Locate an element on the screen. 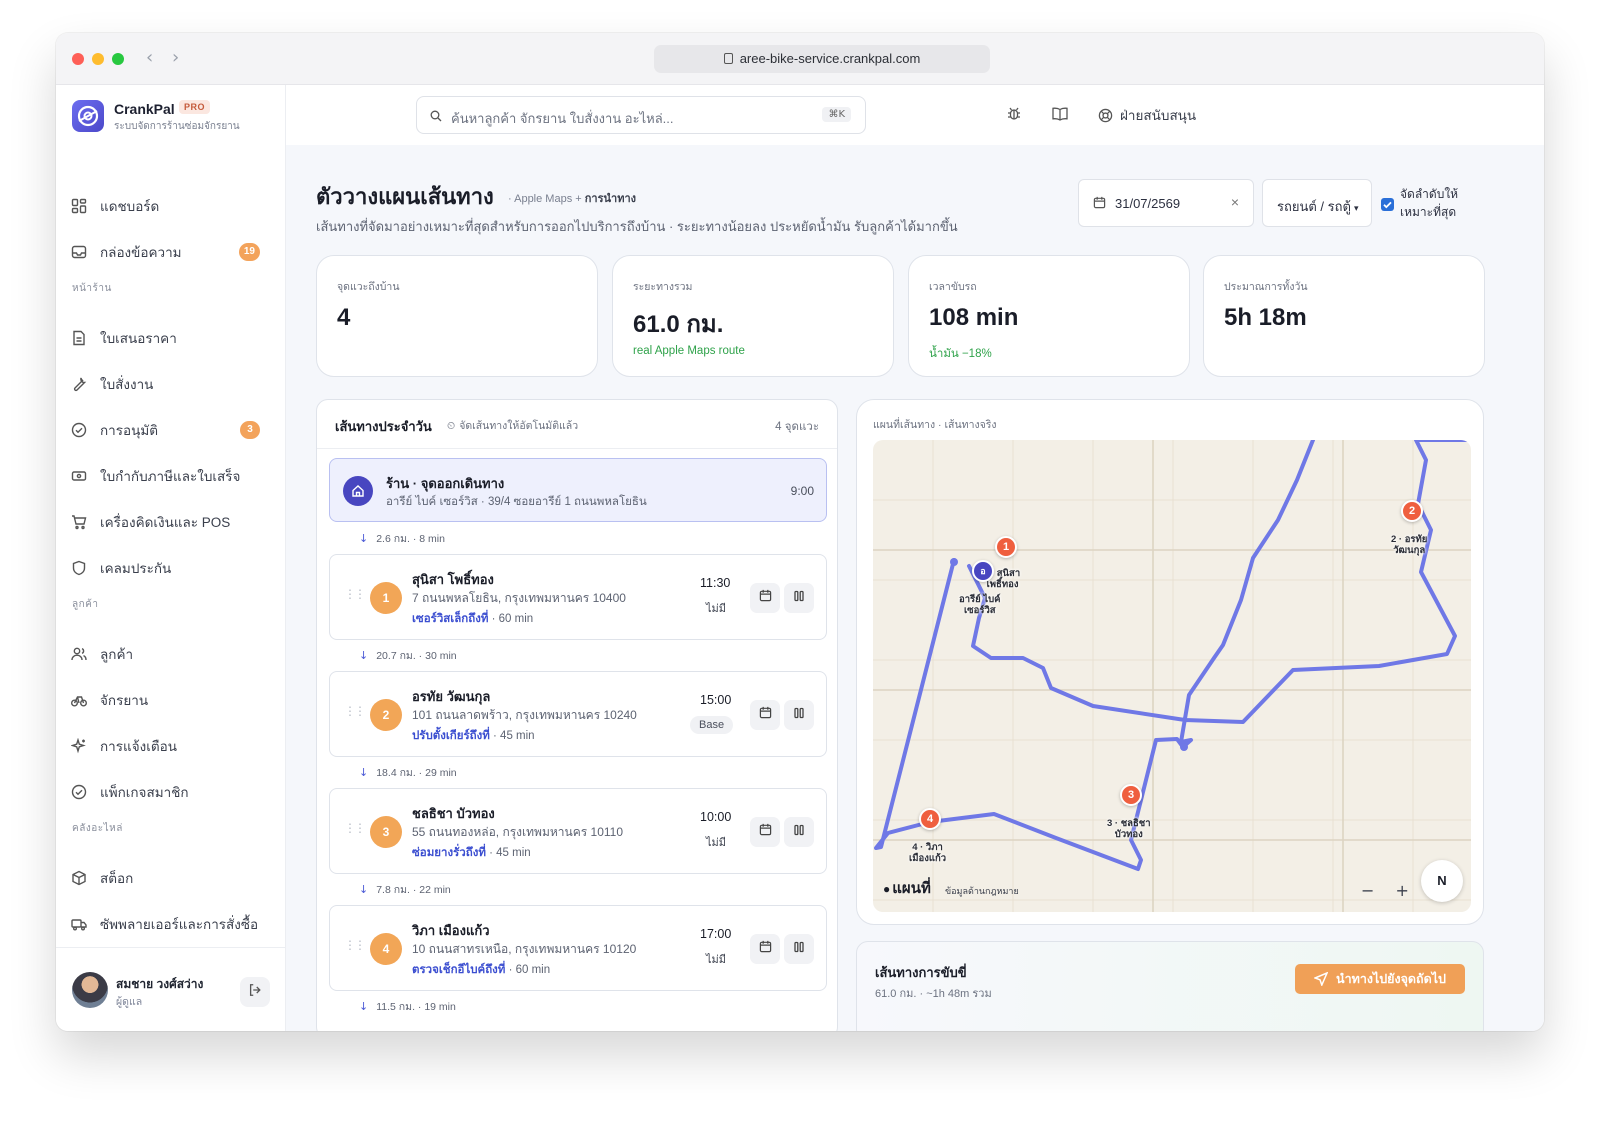  sidebar-item-stock: สต็อก is located at coordinates (171, 878).